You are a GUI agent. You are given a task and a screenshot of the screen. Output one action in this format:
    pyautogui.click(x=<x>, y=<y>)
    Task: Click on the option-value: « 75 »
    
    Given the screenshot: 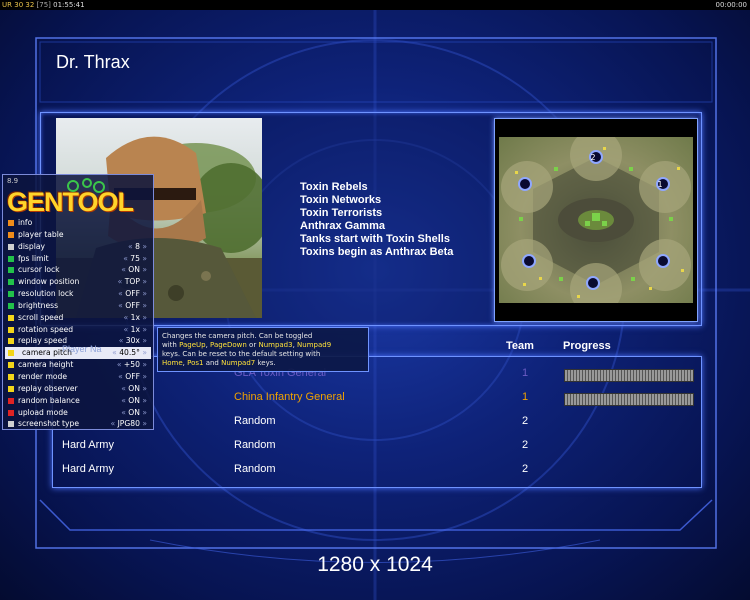 What is the action you would take?
    pyautogui.click(x=135, y=259)
    